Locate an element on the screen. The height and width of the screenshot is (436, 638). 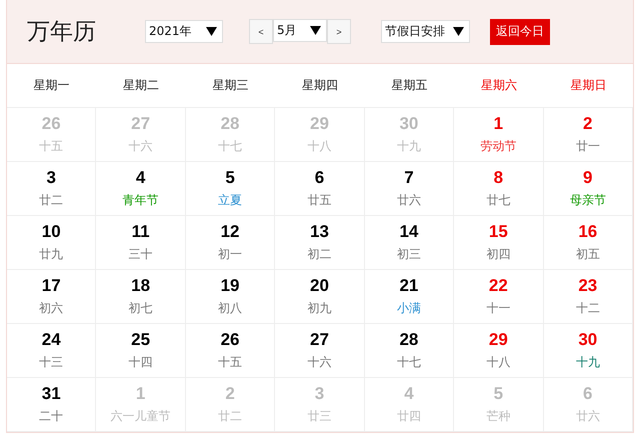
day-number: 6 is located at coordinates (319, 178).